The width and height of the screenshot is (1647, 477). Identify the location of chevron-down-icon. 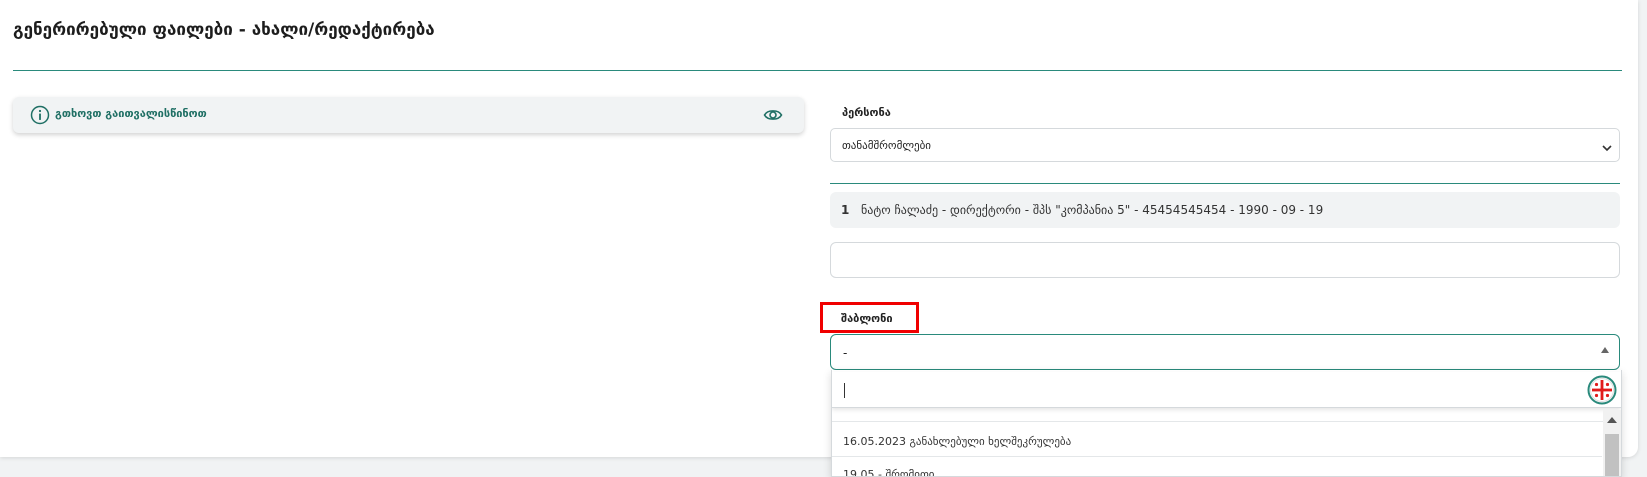
(1607, 145).